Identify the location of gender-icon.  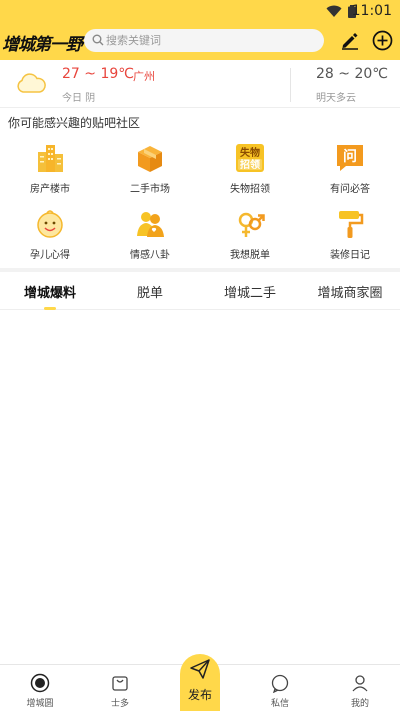
(251, 224).